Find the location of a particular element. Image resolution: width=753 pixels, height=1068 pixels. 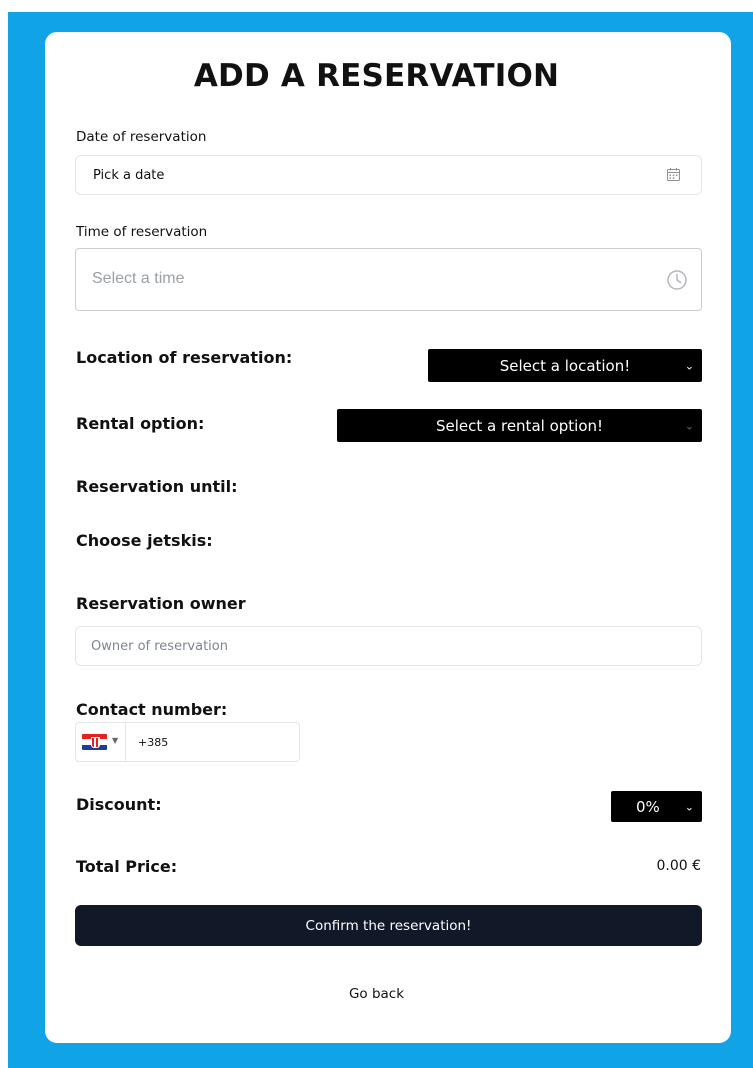

date-label: Date of reservation is located at coordinates (141, 137).